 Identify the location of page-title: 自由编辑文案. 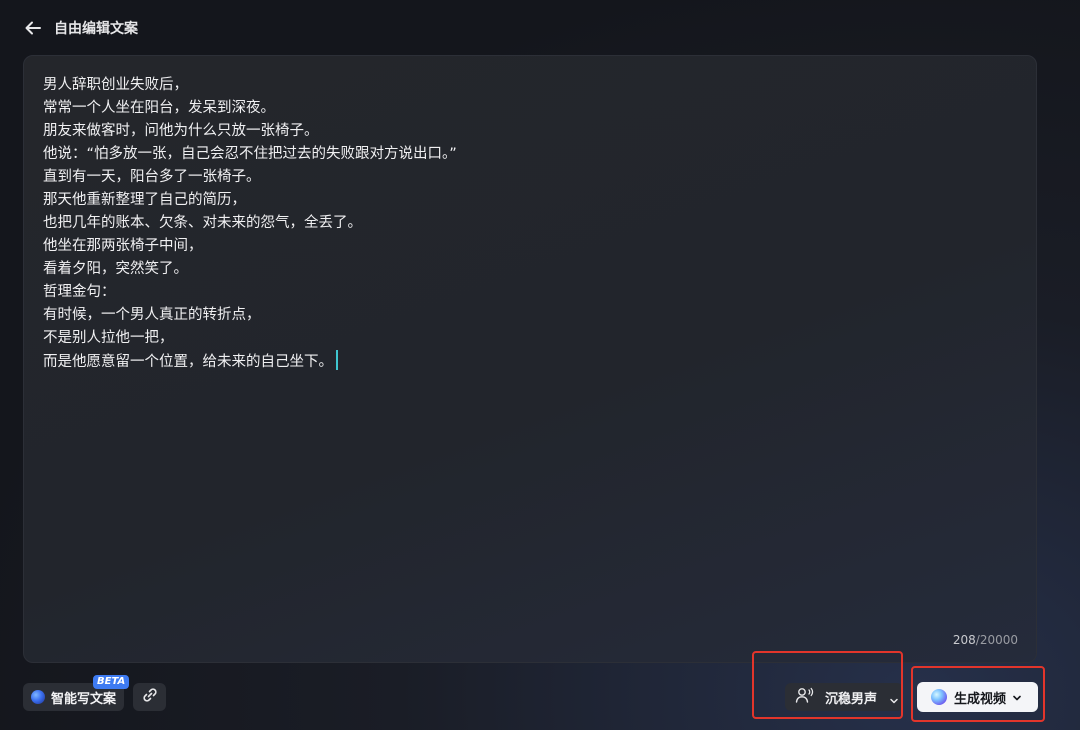
(96, 29).